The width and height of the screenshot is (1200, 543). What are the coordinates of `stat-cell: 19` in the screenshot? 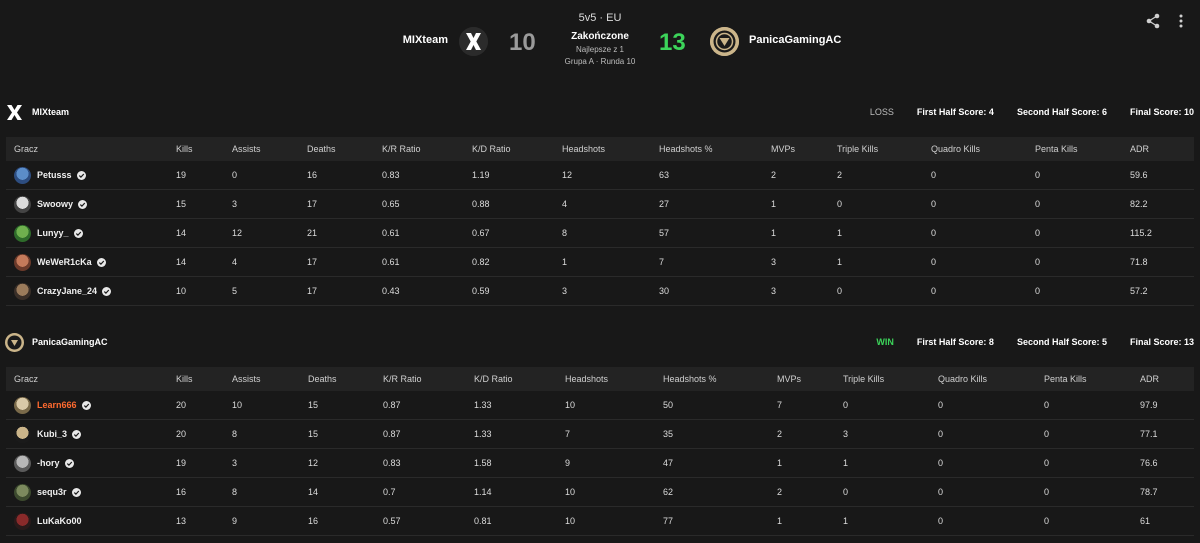 It's located at (204, 175).